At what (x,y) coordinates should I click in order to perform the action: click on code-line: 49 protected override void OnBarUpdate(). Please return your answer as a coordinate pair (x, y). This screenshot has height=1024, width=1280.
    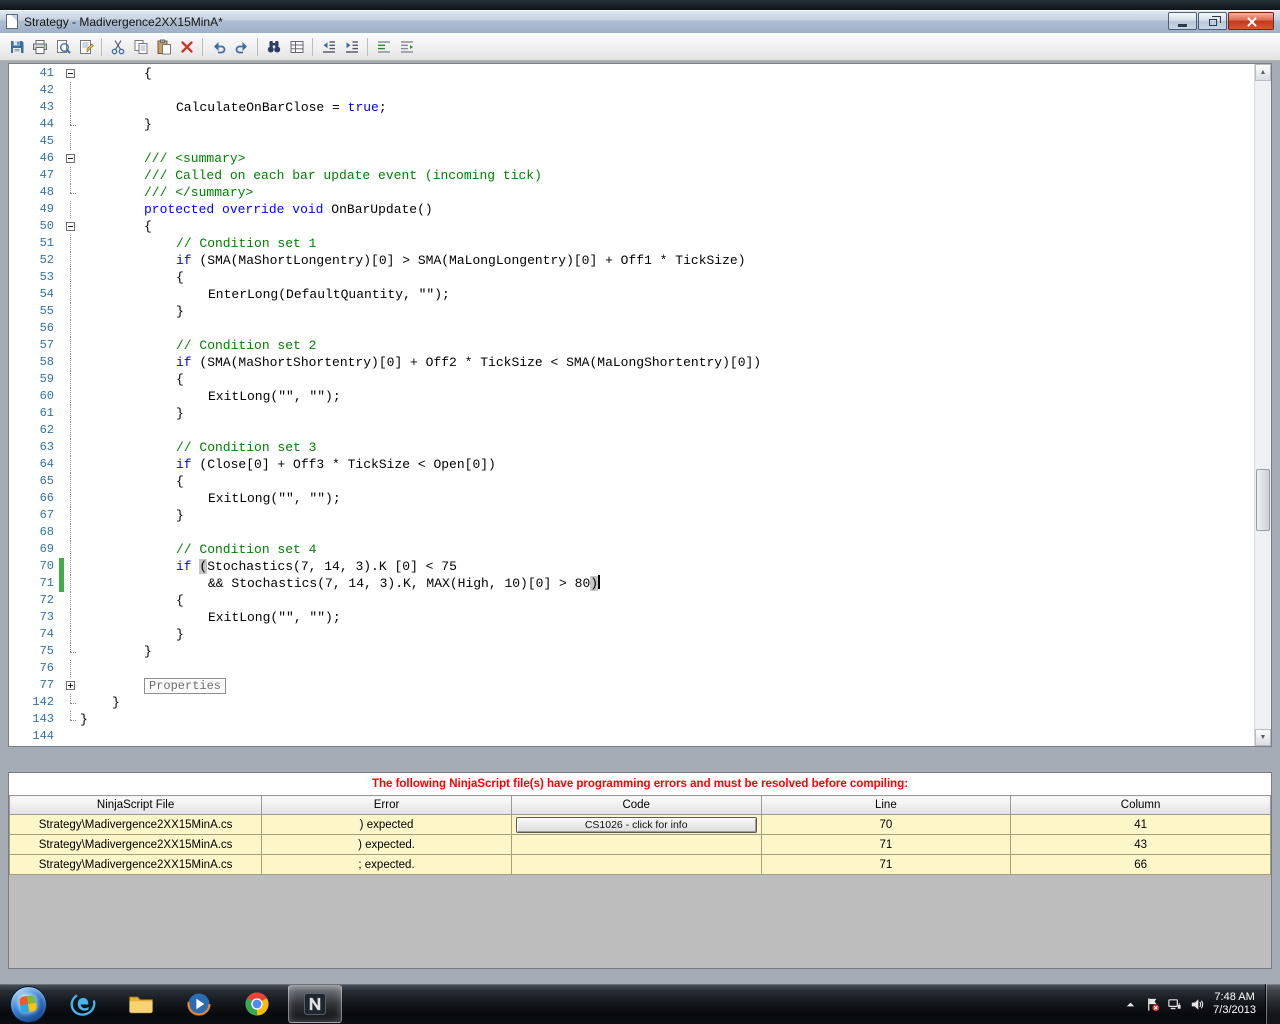
    Looking at the image, I should click on (631, 209).